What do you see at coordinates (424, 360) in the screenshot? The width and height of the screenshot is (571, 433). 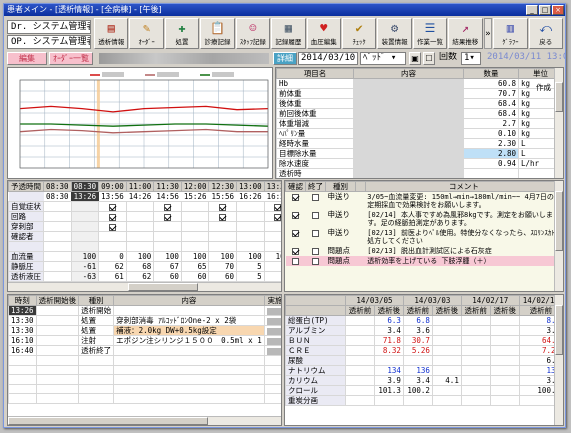 I see `labs-row: 尿酸6.2` at bounding box center [424, 360].